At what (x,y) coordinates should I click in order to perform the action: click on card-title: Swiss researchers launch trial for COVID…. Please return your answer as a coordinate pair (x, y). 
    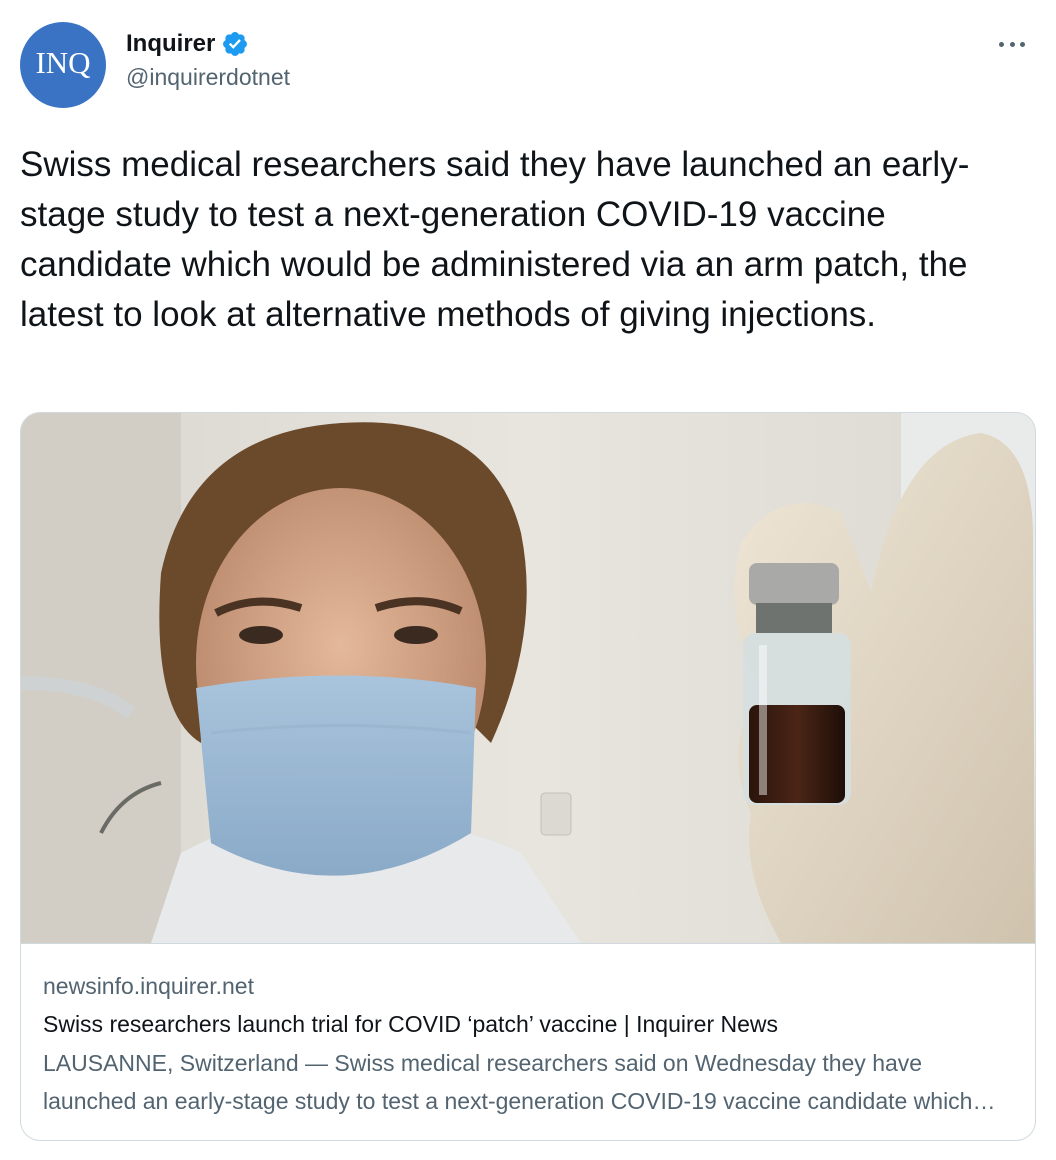
    Looking at the image, I should click on (411, 1024).